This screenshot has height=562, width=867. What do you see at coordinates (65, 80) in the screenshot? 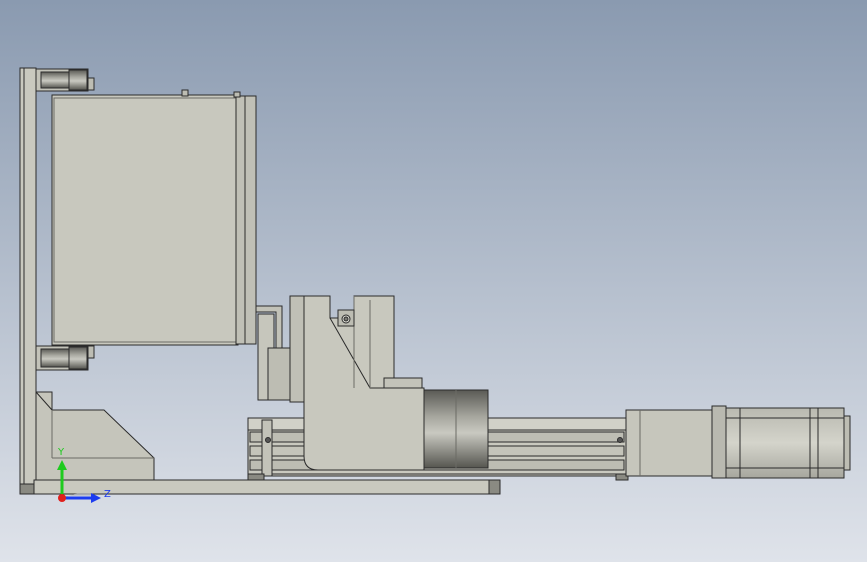
I see `top-standoff` at bounding box center [65, 80].